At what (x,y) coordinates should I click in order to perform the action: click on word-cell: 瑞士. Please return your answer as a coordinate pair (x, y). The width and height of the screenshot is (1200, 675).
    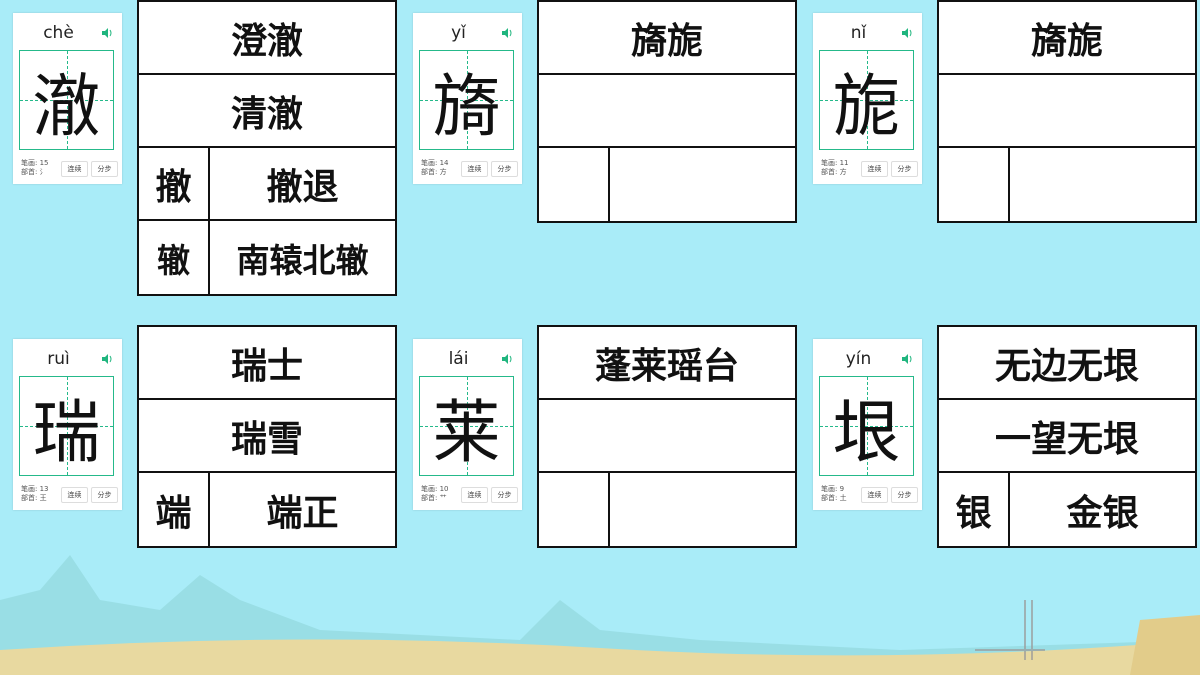
    Looking at the image, I should click on (267, 363).